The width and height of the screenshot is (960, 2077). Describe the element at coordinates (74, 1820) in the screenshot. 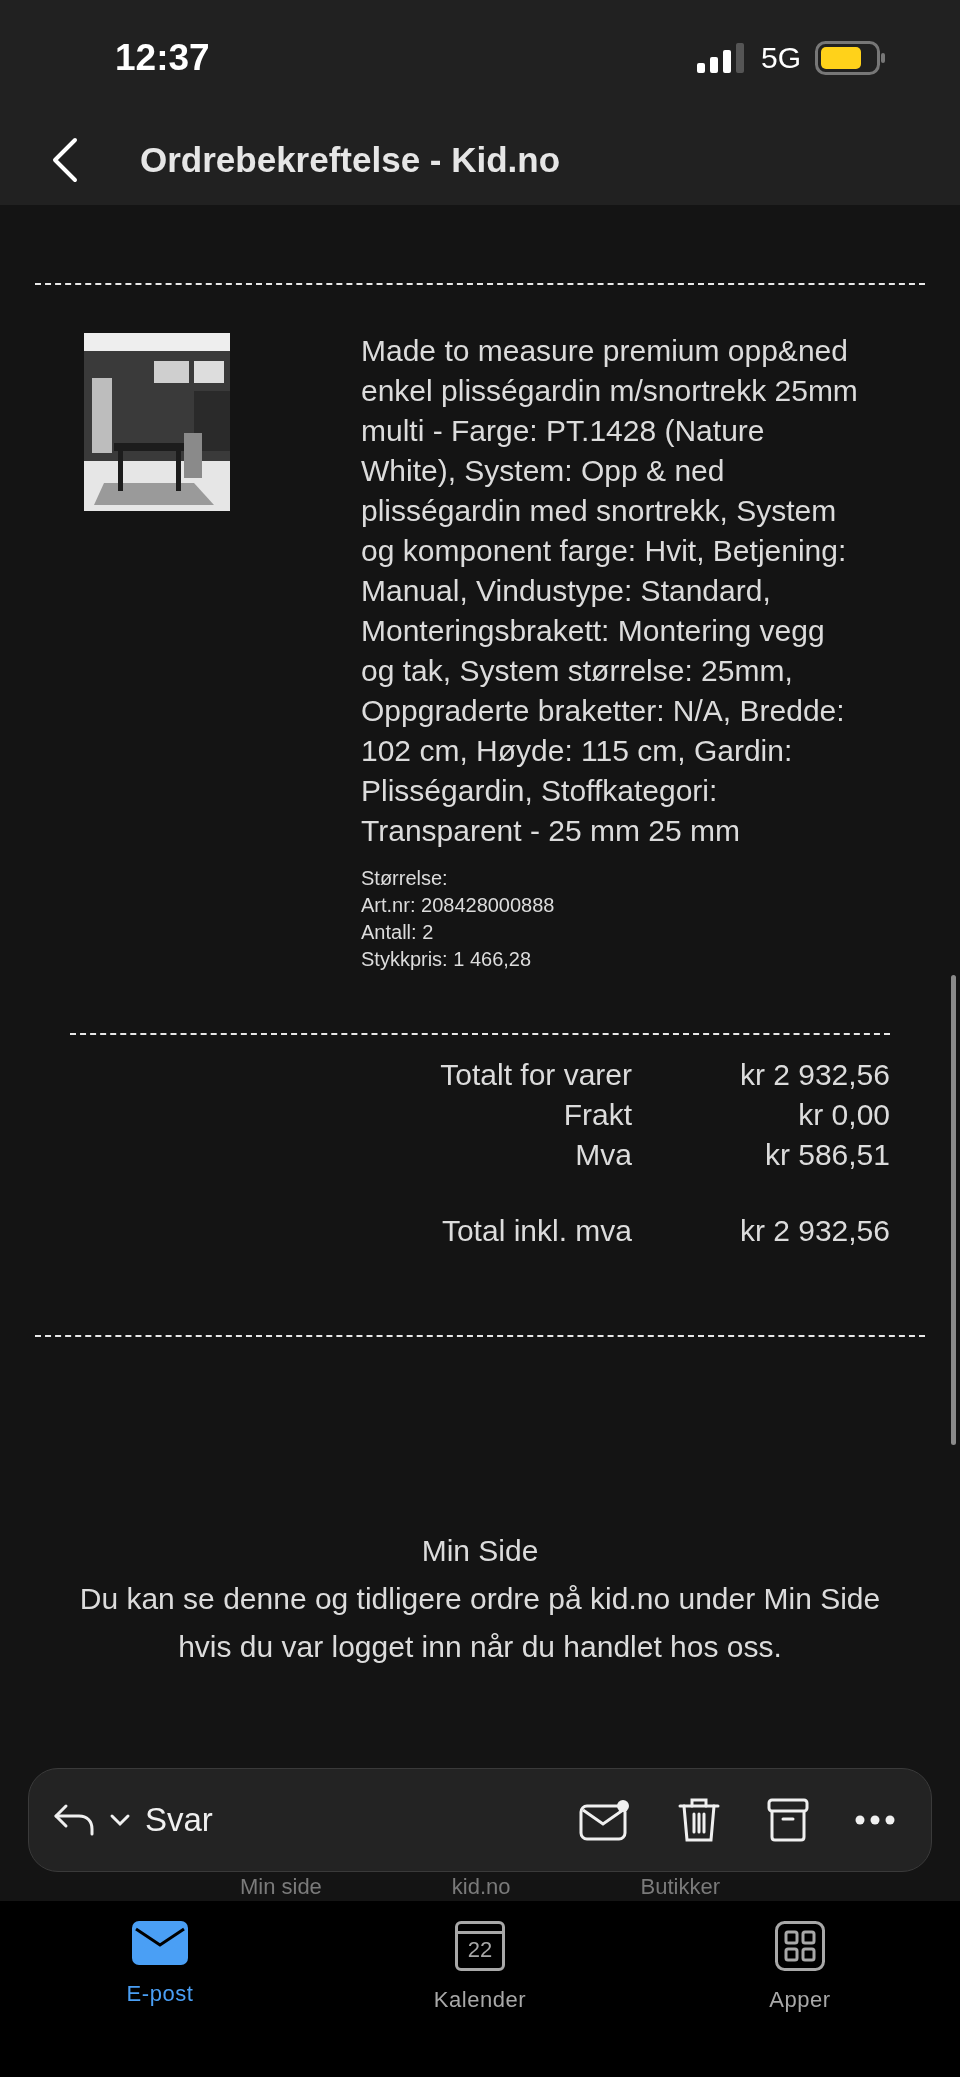

I see `reply-arrow-icon` at that location.